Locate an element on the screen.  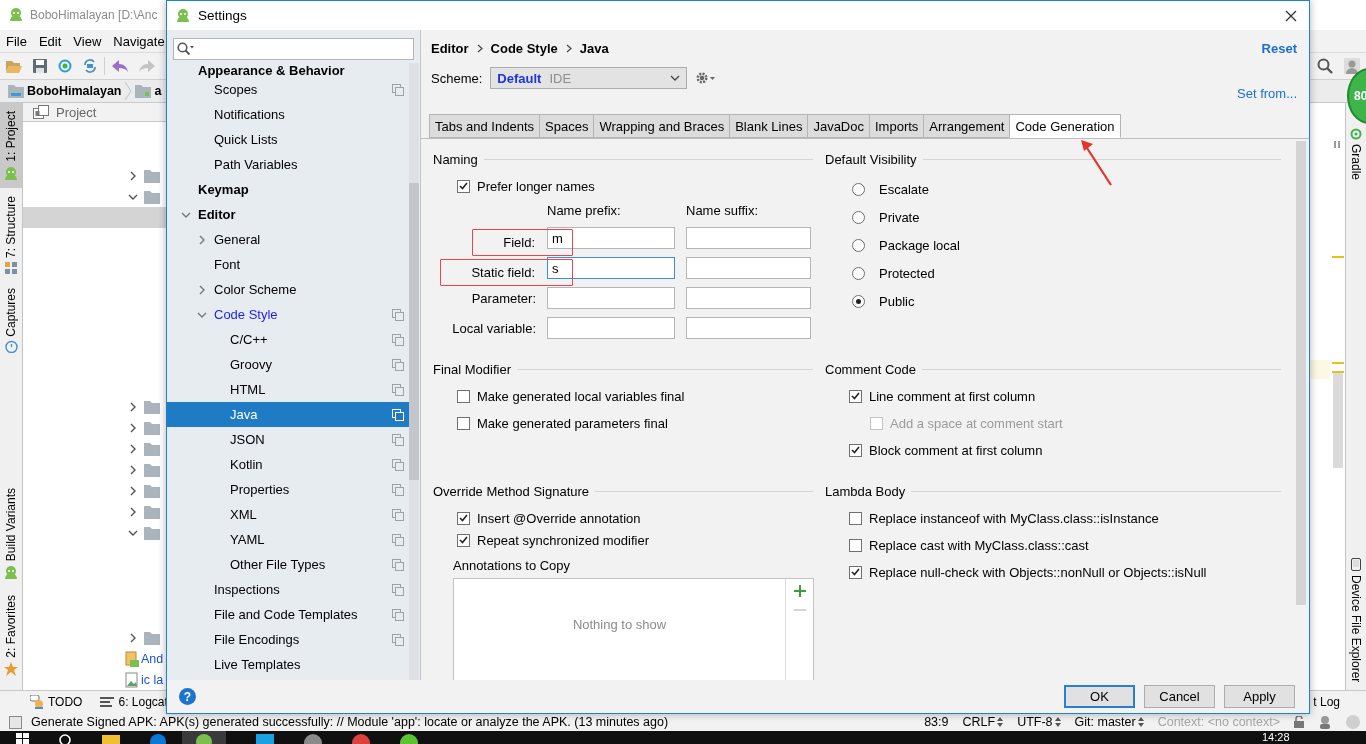
tab: Spaces is located at coordinates (566, 126).